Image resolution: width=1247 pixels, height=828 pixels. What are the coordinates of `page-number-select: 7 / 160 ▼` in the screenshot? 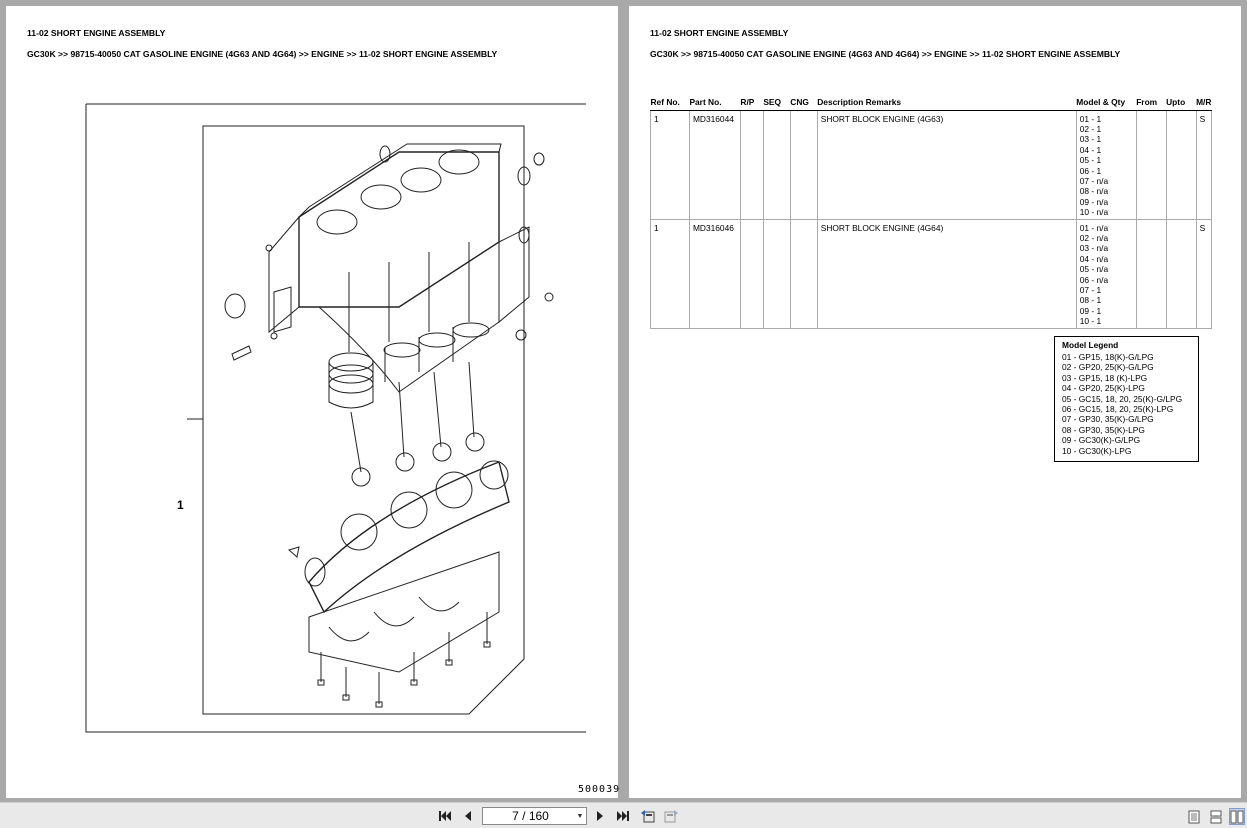 It's located at (534, 816).